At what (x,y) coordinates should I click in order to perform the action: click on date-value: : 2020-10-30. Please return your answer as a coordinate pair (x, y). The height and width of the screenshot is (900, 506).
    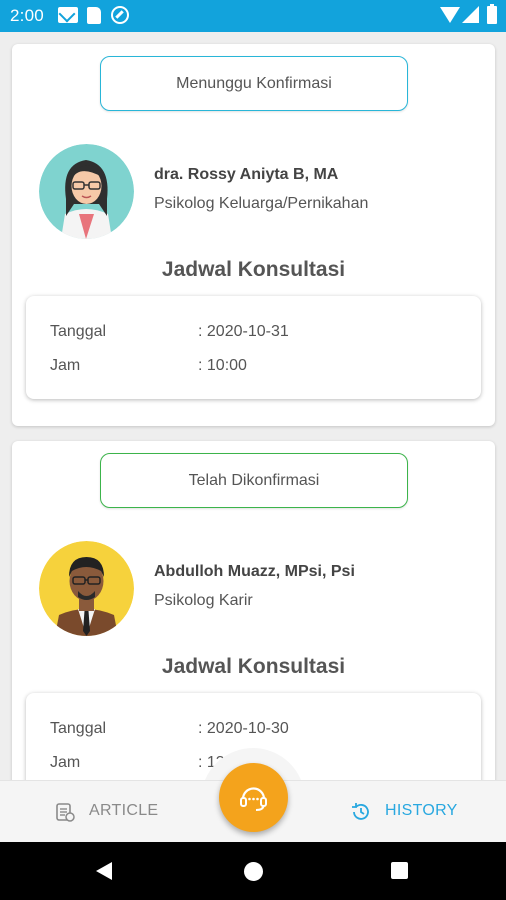
    Looking at the image, I should click on (243, 728).